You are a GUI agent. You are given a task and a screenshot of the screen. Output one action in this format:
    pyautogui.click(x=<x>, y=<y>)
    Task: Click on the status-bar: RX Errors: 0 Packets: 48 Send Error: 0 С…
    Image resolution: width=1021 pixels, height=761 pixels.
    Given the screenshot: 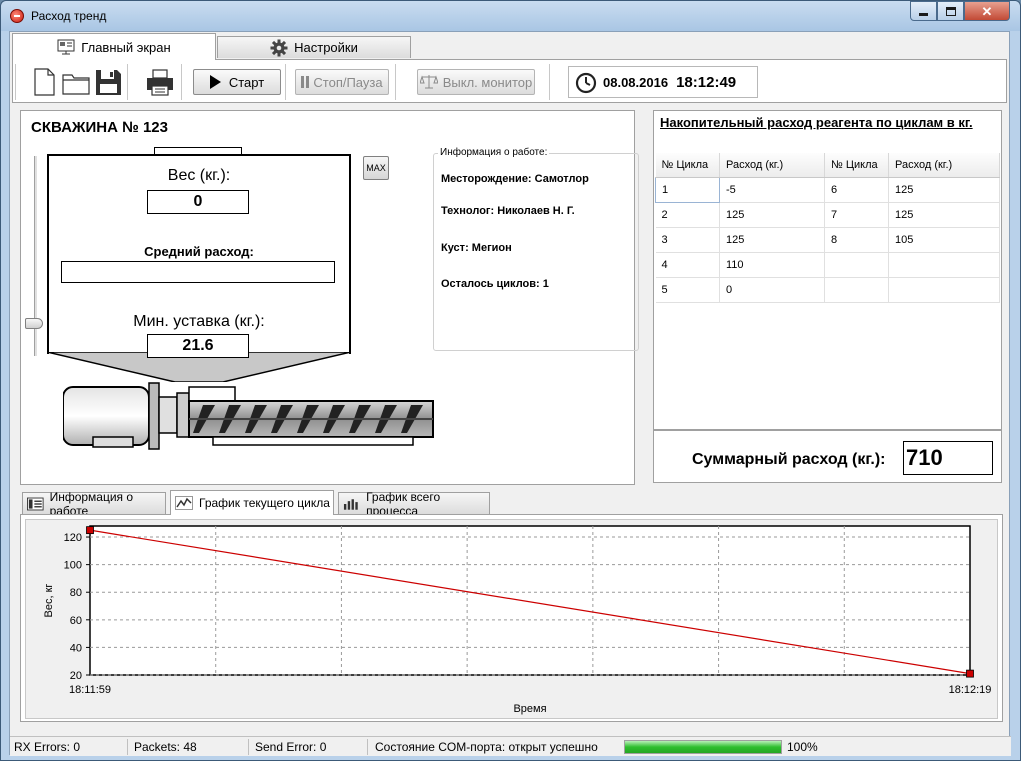 What is the action you would take?
    pyautogui.click(x=510, y=746)
    